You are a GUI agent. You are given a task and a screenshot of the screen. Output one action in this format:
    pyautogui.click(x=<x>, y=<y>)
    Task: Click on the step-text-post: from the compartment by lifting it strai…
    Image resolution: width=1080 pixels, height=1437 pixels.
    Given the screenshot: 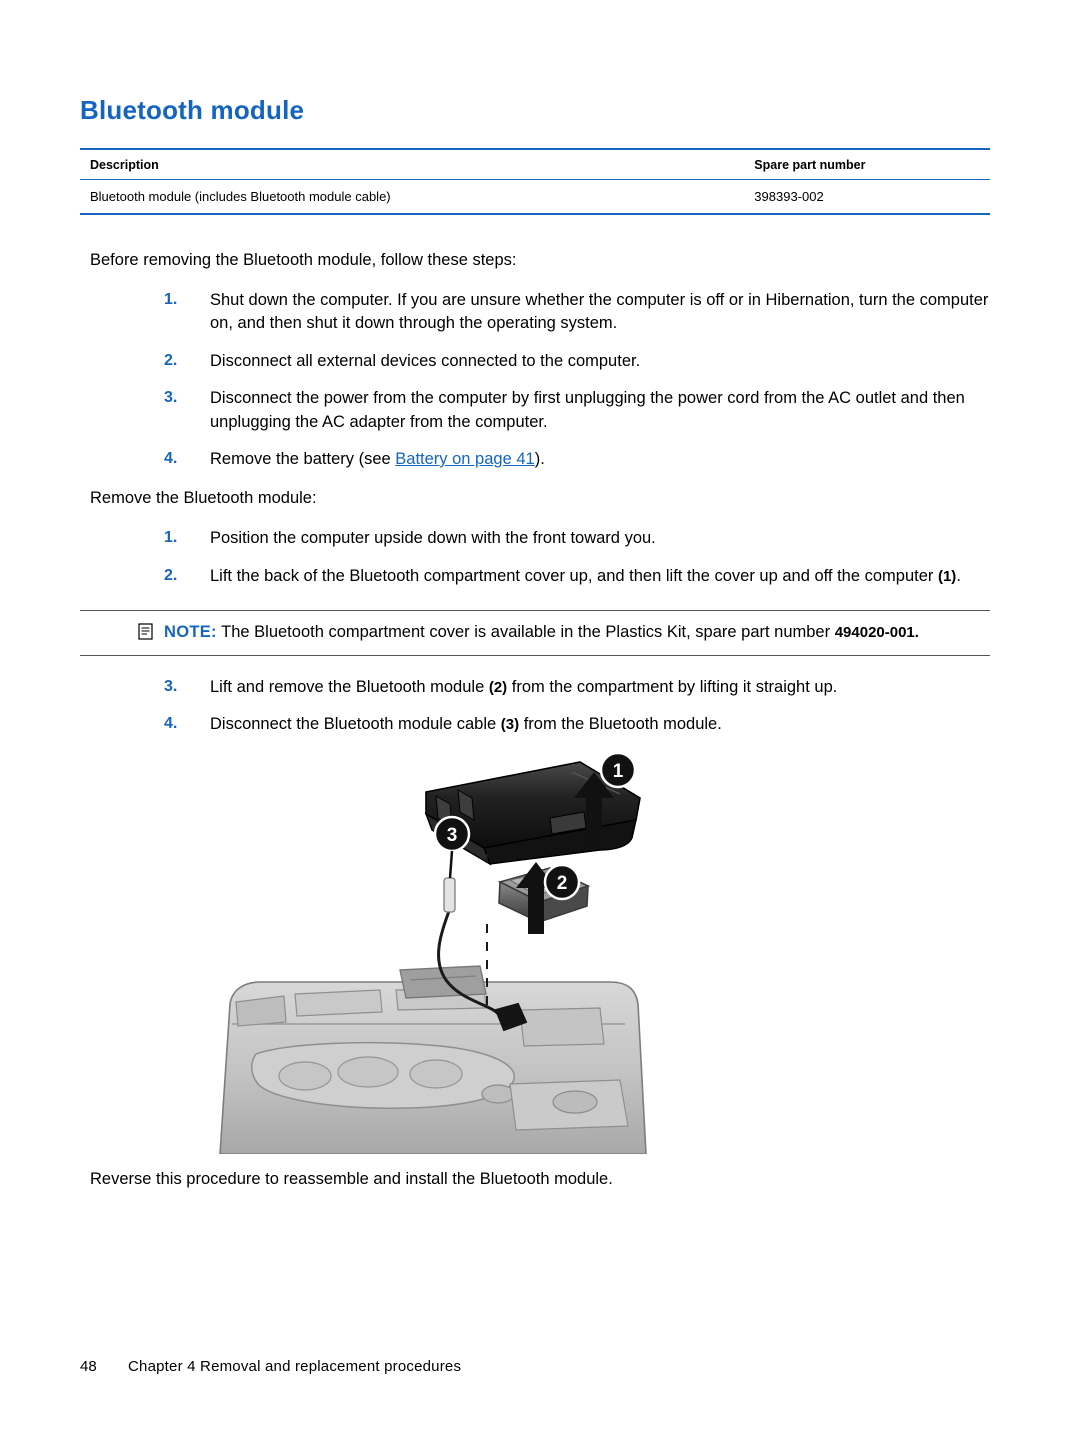 What is the action you would take?
    pyautogui.click(x=672, y=686)
    